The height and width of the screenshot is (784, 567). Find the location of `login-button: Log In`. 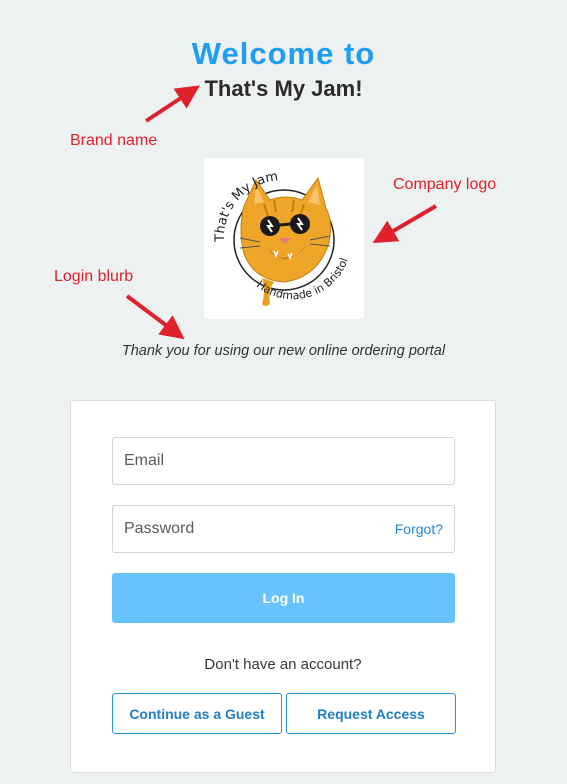

login-button: Log In is located at coordinates (283, 598).